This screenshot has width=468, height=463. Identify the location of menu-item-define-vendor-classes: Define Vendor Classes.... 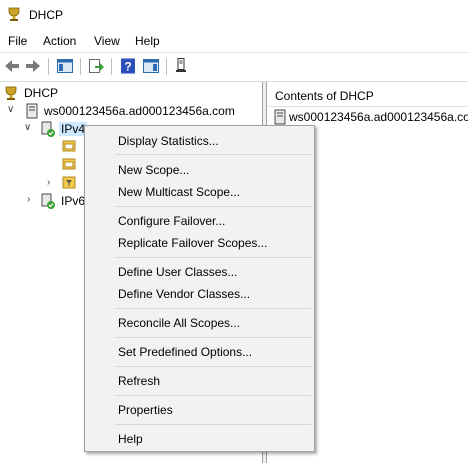
(184, 294).